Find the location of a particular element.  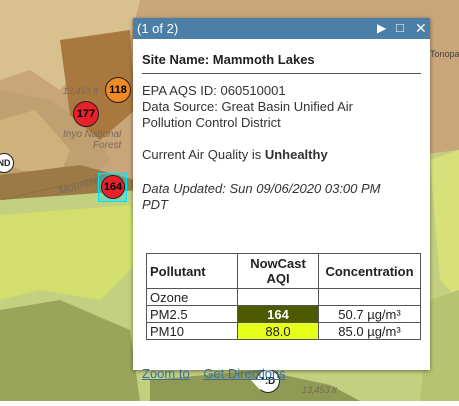

table-header-row: Pollutant NowCast AQI Concentration is located at coordinates (283, 271).